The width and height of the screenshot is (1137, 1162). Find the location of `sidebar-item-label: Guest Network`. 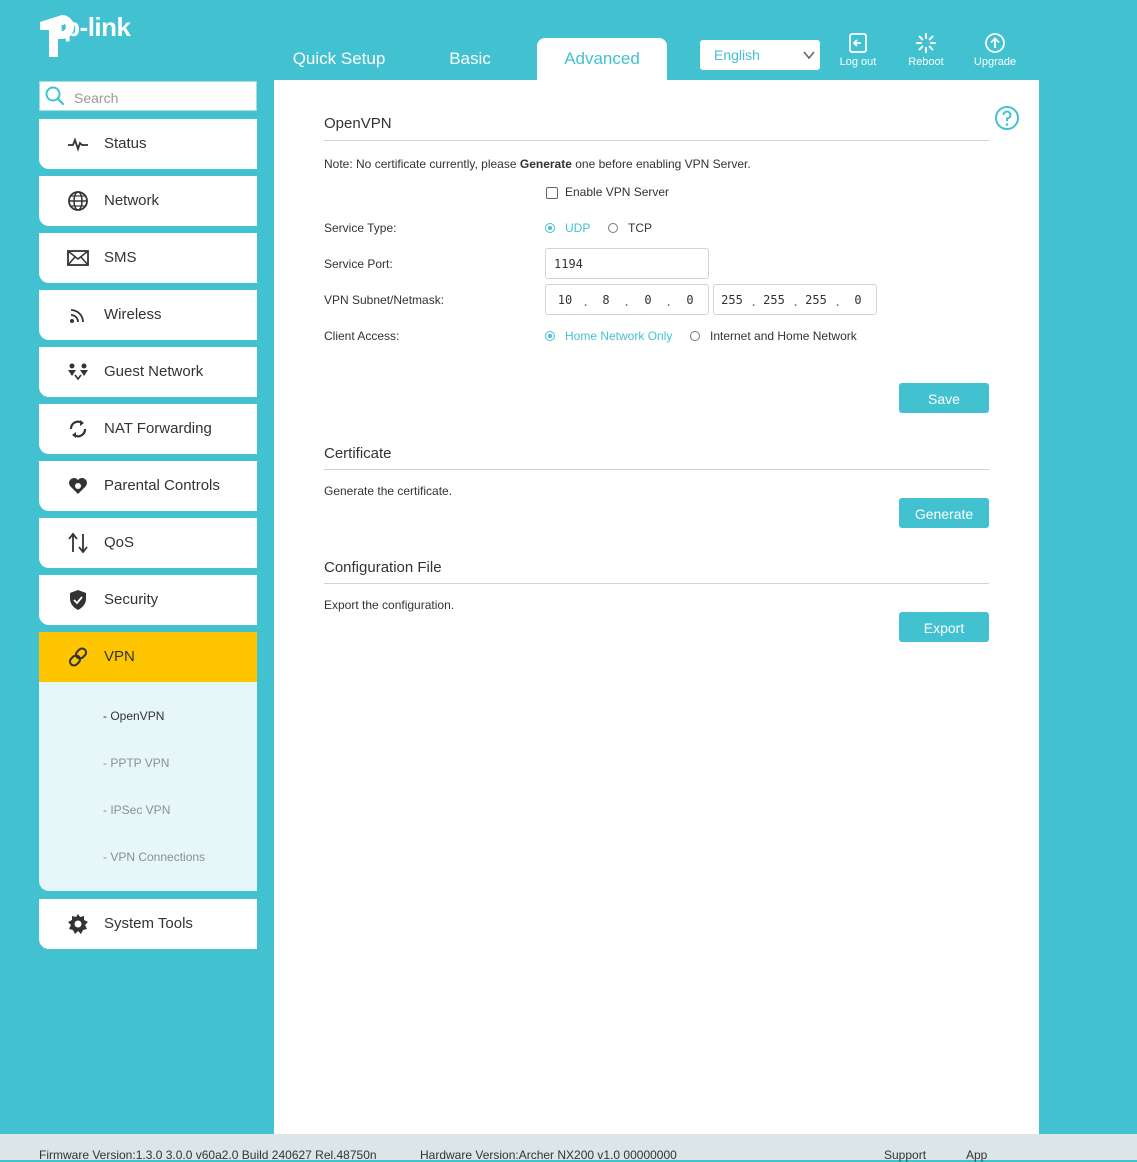

sidebar-item-label: Guest Network is located at coordinates (154, 371).